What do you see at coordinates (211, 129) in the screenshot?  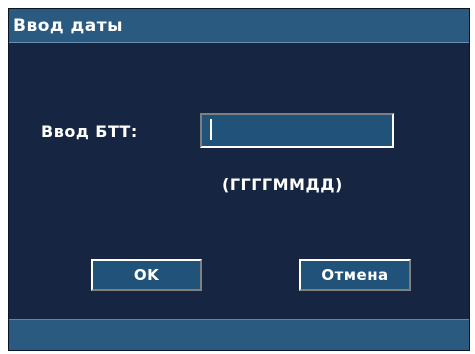 I see `text-caret` at bounding box center [211, 129].